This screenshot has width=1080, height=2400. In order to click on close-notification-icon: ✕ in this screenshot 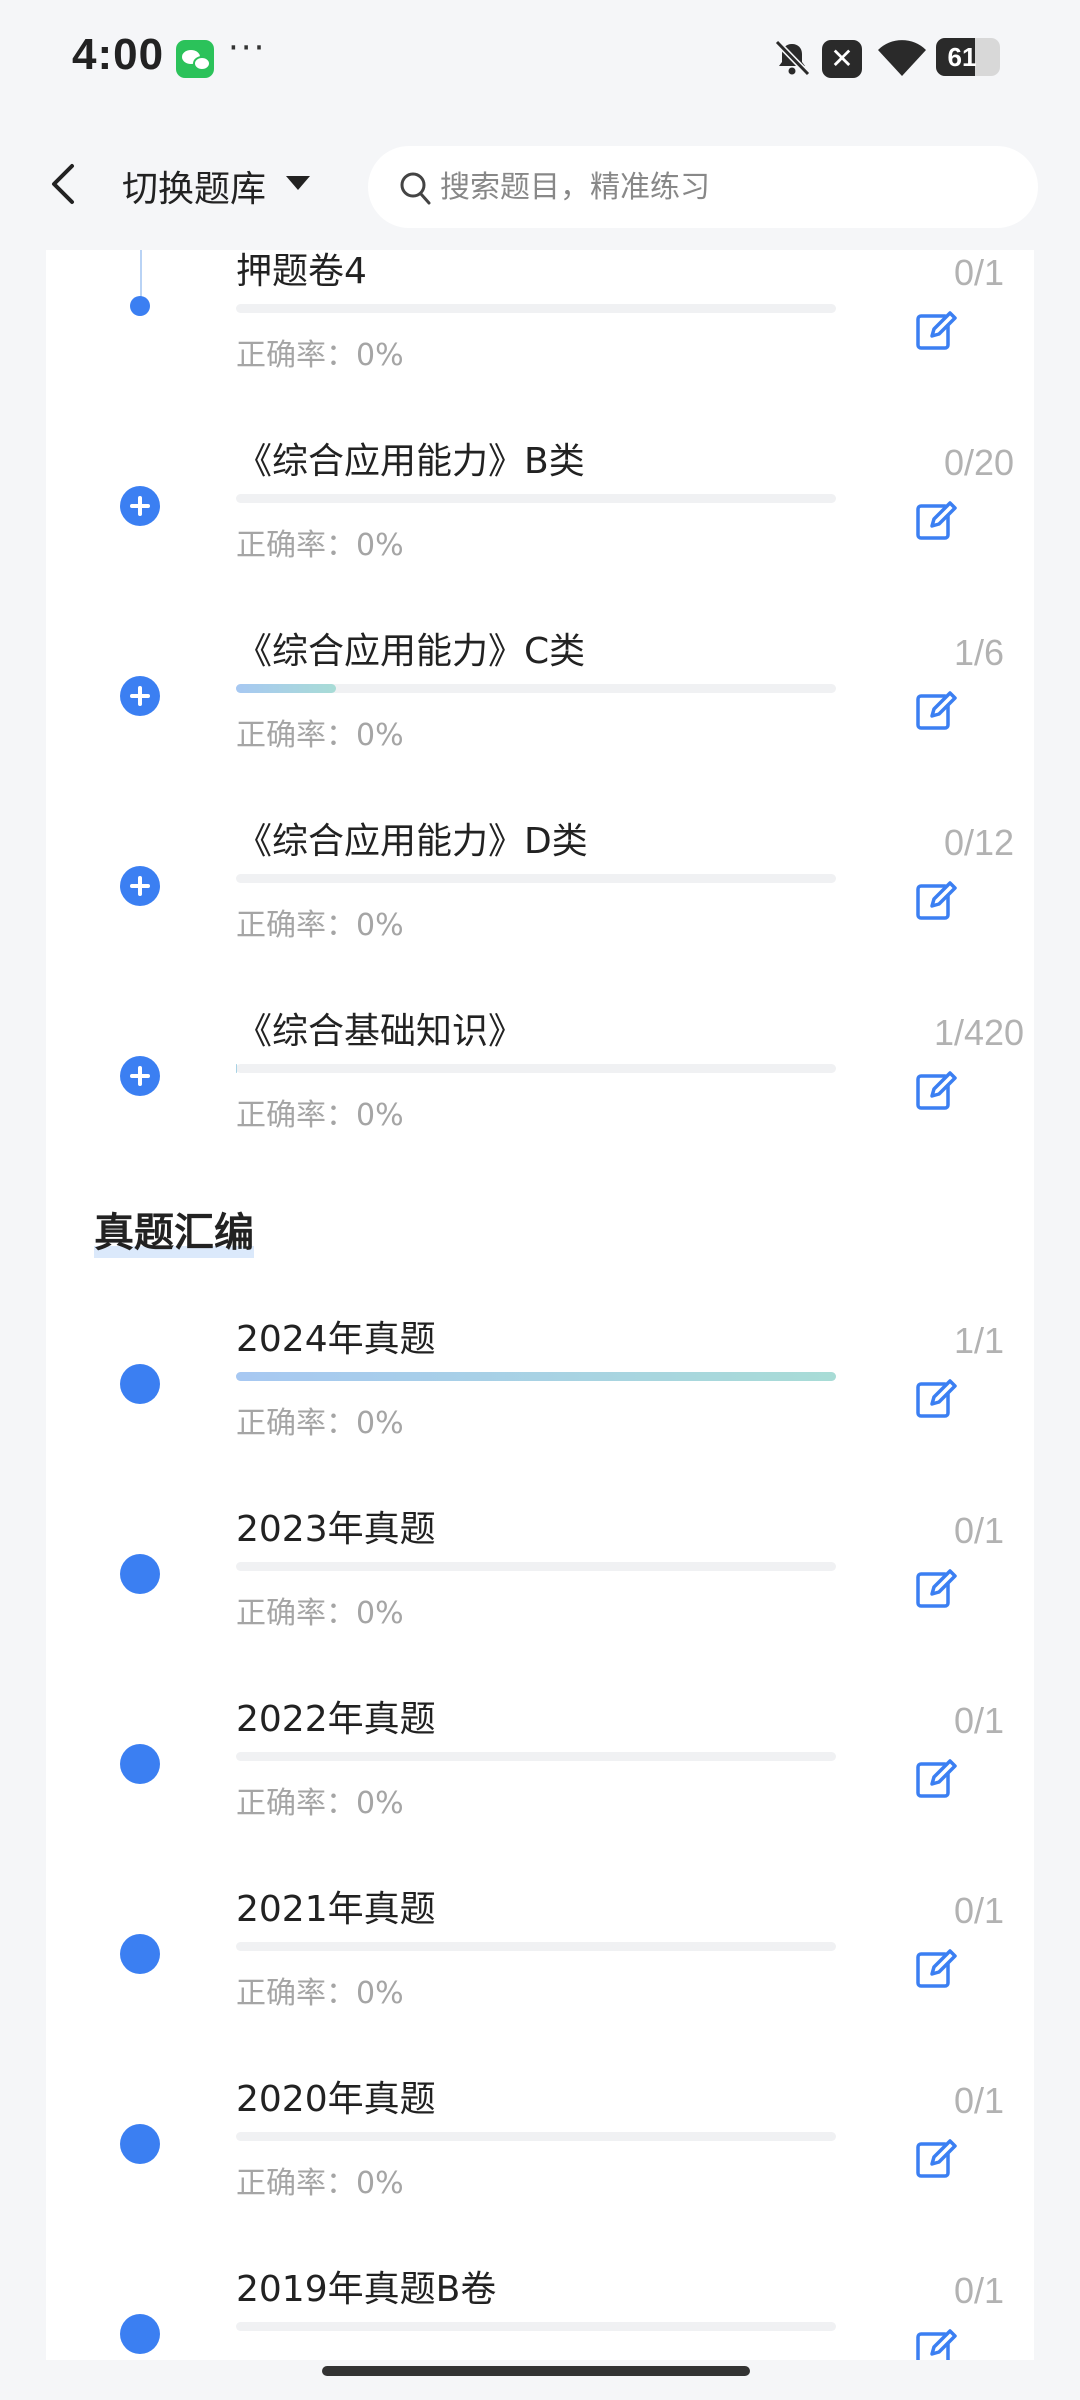, I will do `click(842, 59)`.